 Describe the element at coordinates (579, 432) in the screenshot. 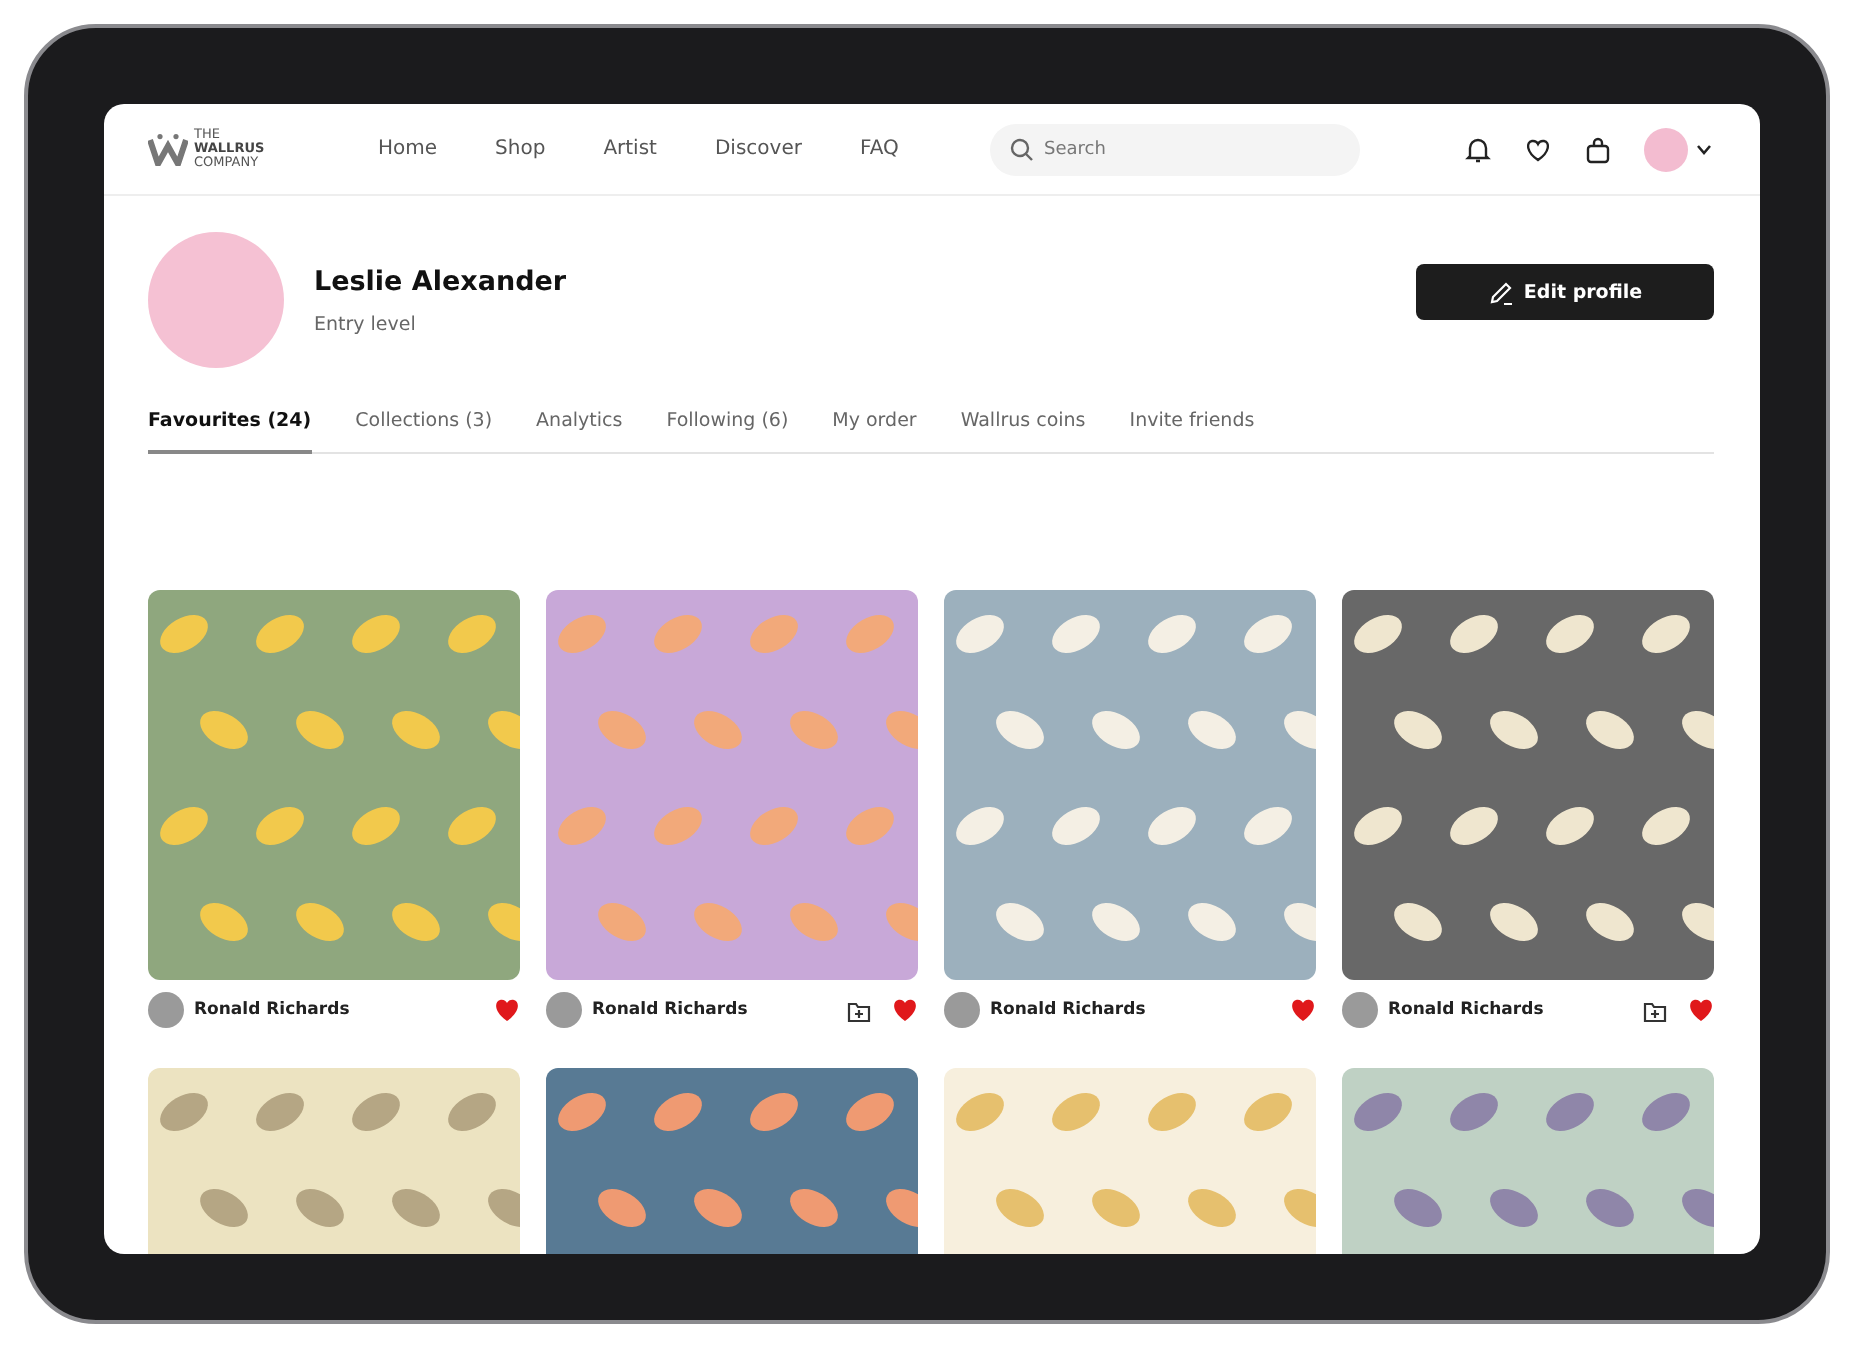

I see `tab: Analytics` at that location.